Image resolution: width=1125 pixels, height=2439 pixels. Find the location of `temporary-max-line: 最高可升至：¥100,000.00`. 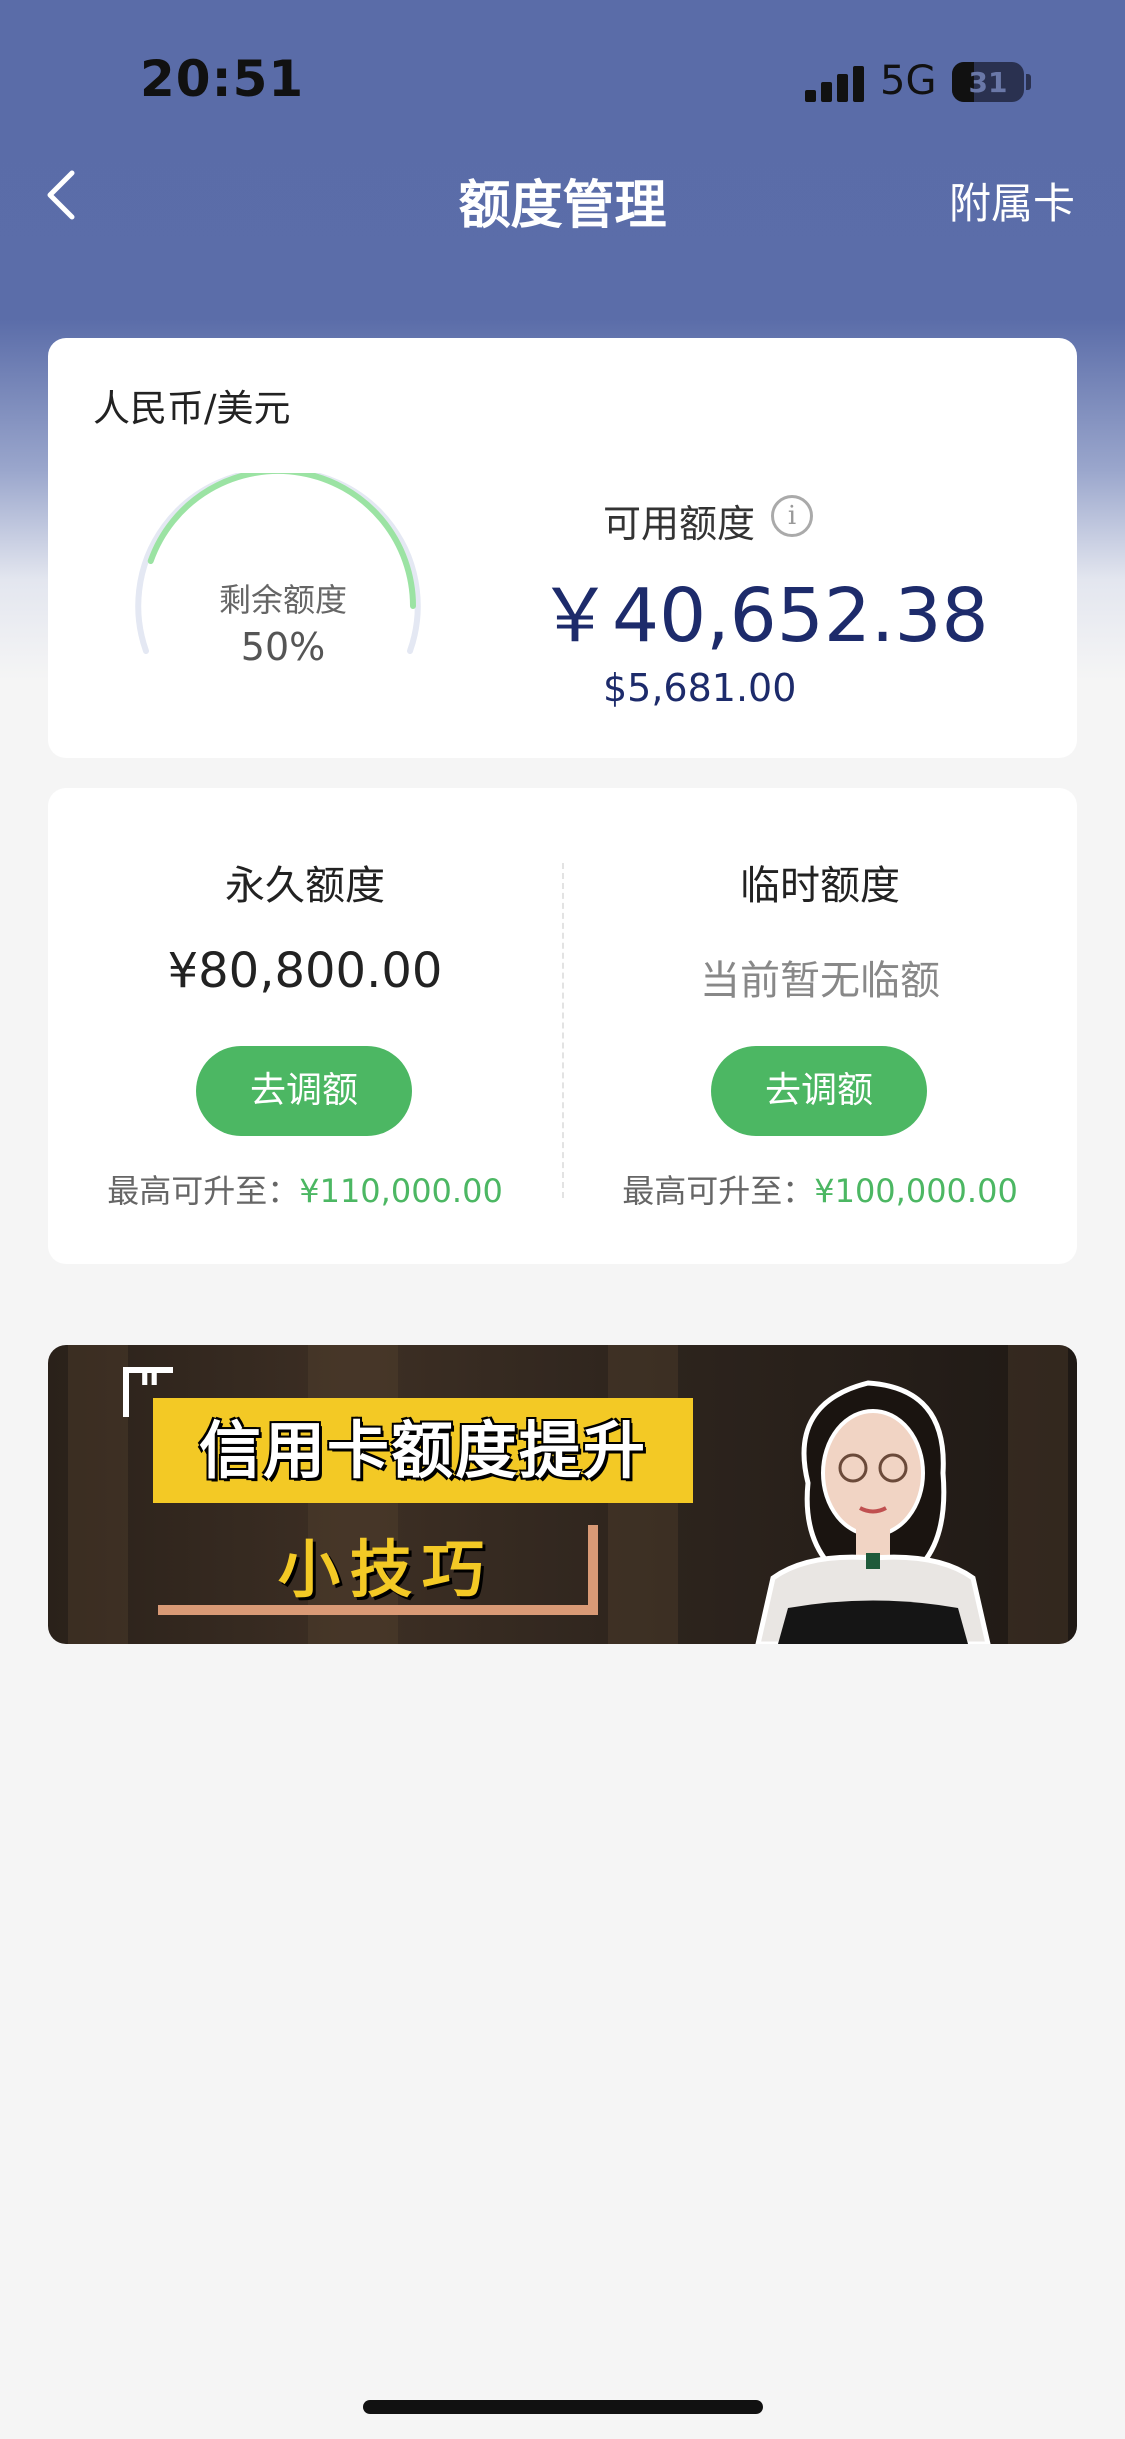

temporary-max-line: 最高可升至：¥100,000.00 is located at coordinates (820, 1189).